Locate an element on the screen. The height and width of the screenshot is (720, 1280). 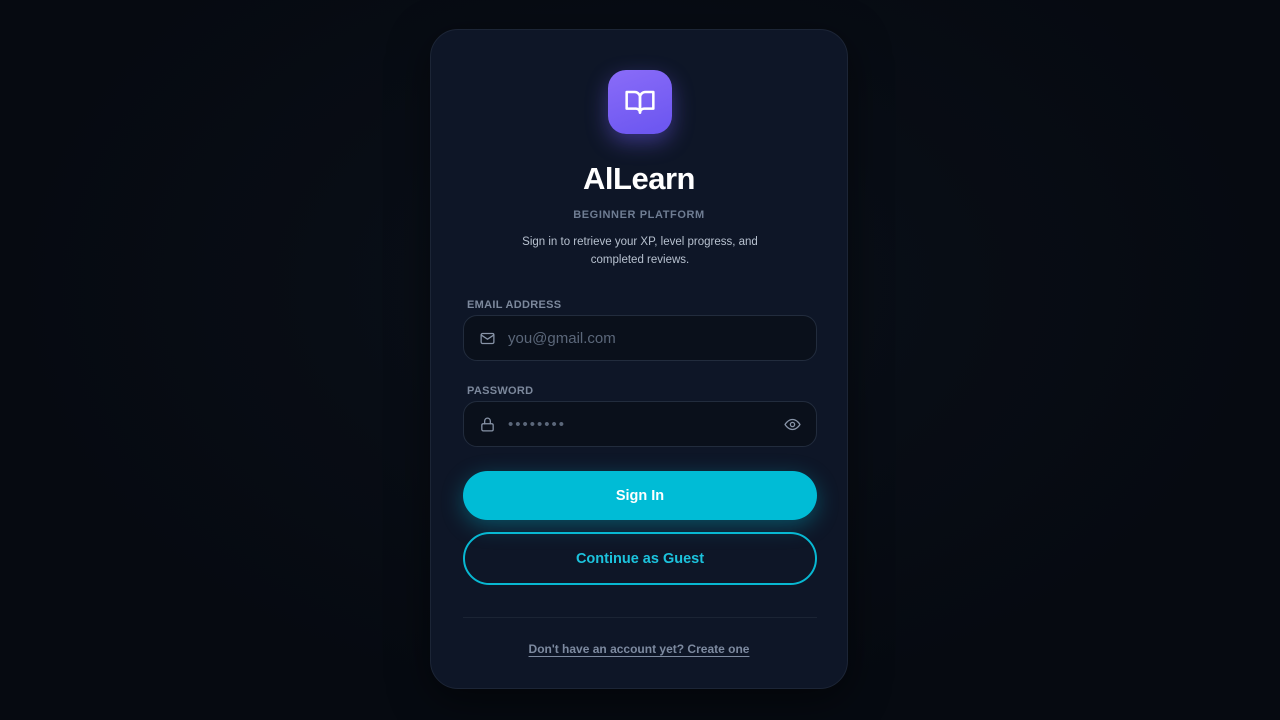
app-subtitle: BEGINNER PLATFORM is located at coordinates (639, 215).